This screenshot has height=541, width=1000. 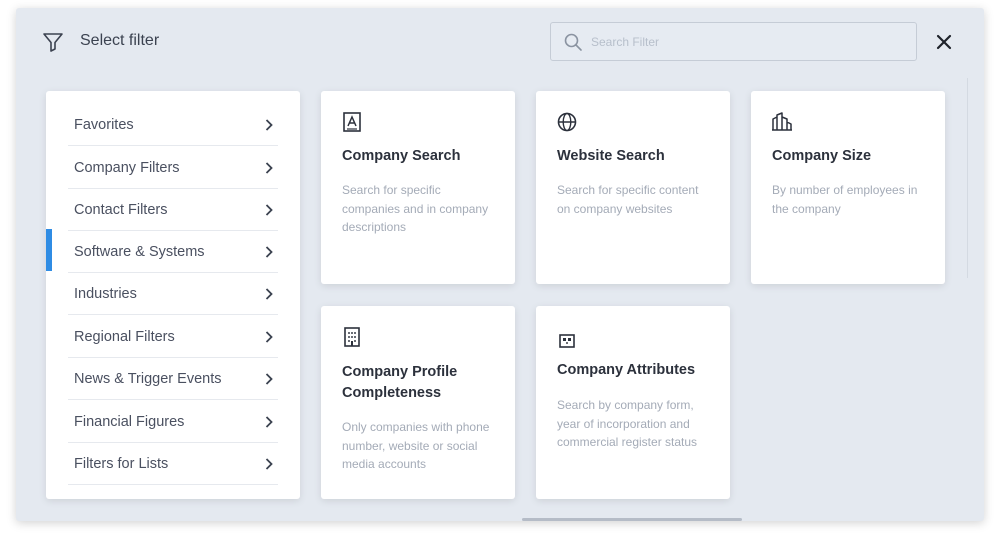 I want to click on sidebar-item-news-trigger-events: News & Trigger Events, so click(x=173, y=379).